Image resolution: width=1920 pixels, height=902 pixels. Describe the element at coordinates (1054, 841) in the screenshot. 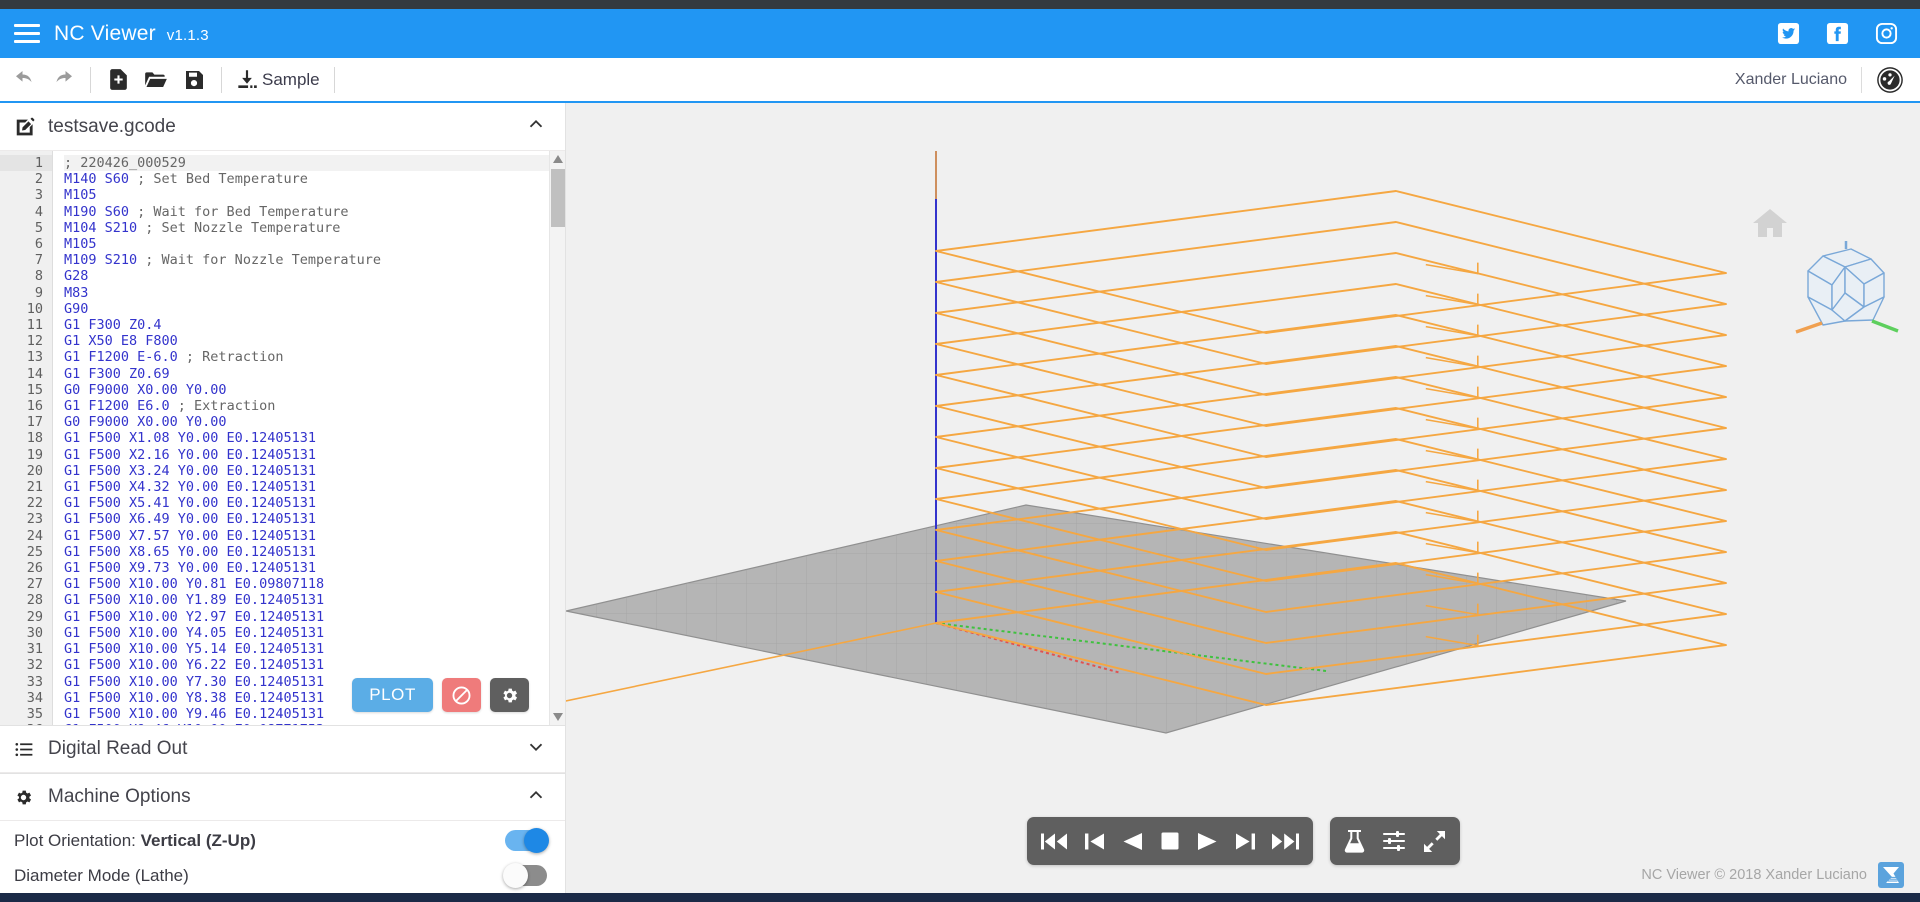

I see `skip-to-start-button` at that location.